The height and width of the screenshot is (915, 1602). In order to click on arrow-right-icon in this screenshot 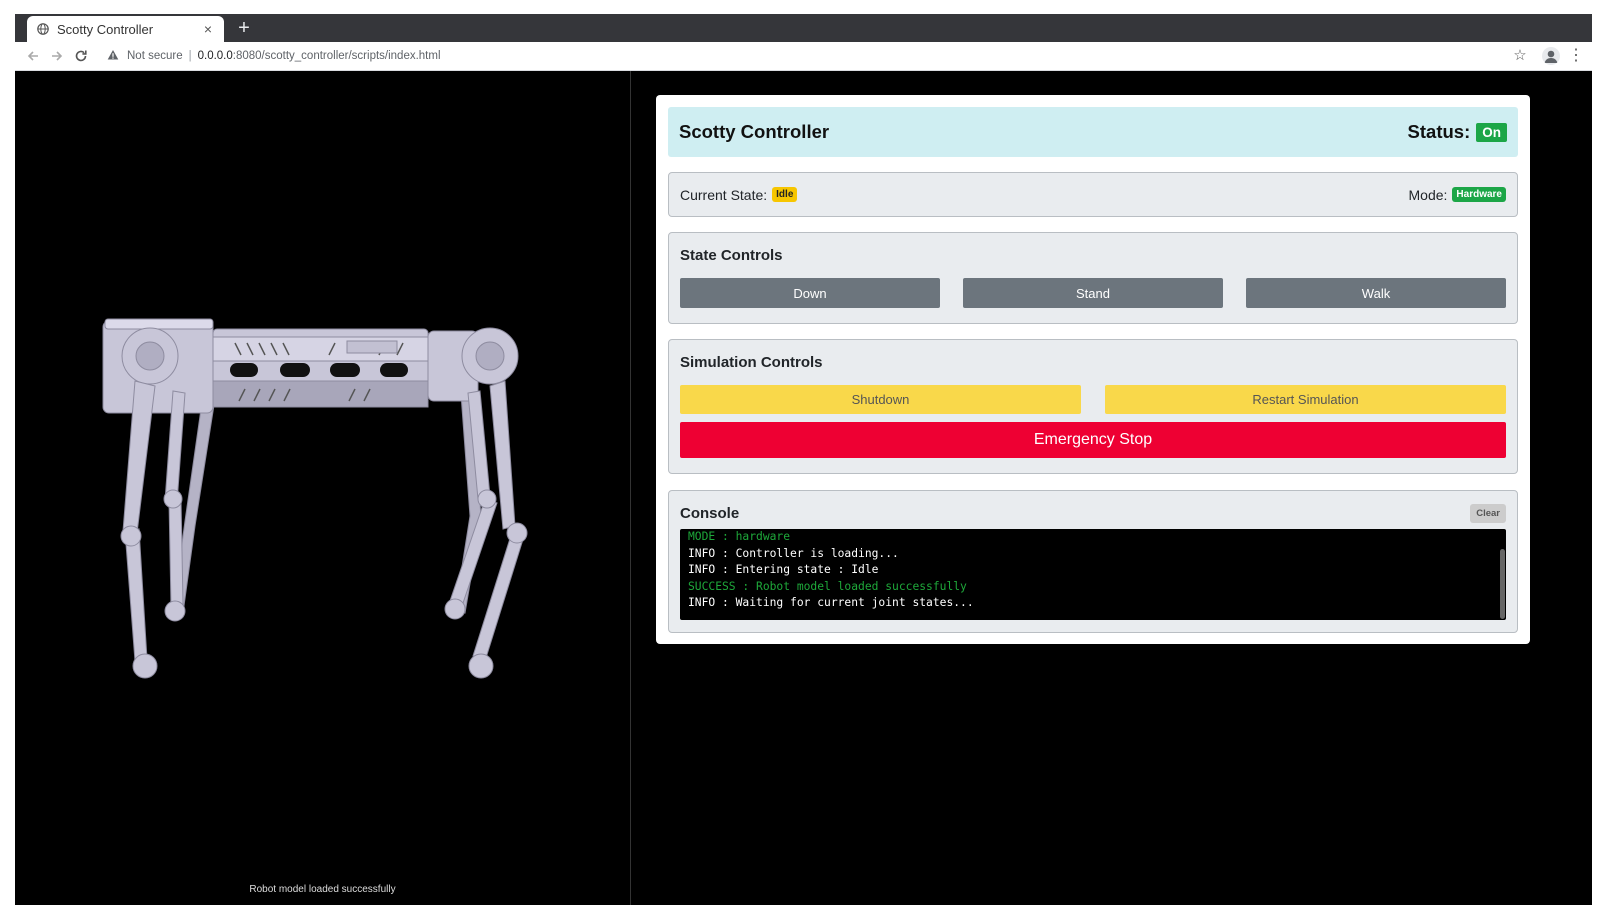, I will do `click(57, 56)`.